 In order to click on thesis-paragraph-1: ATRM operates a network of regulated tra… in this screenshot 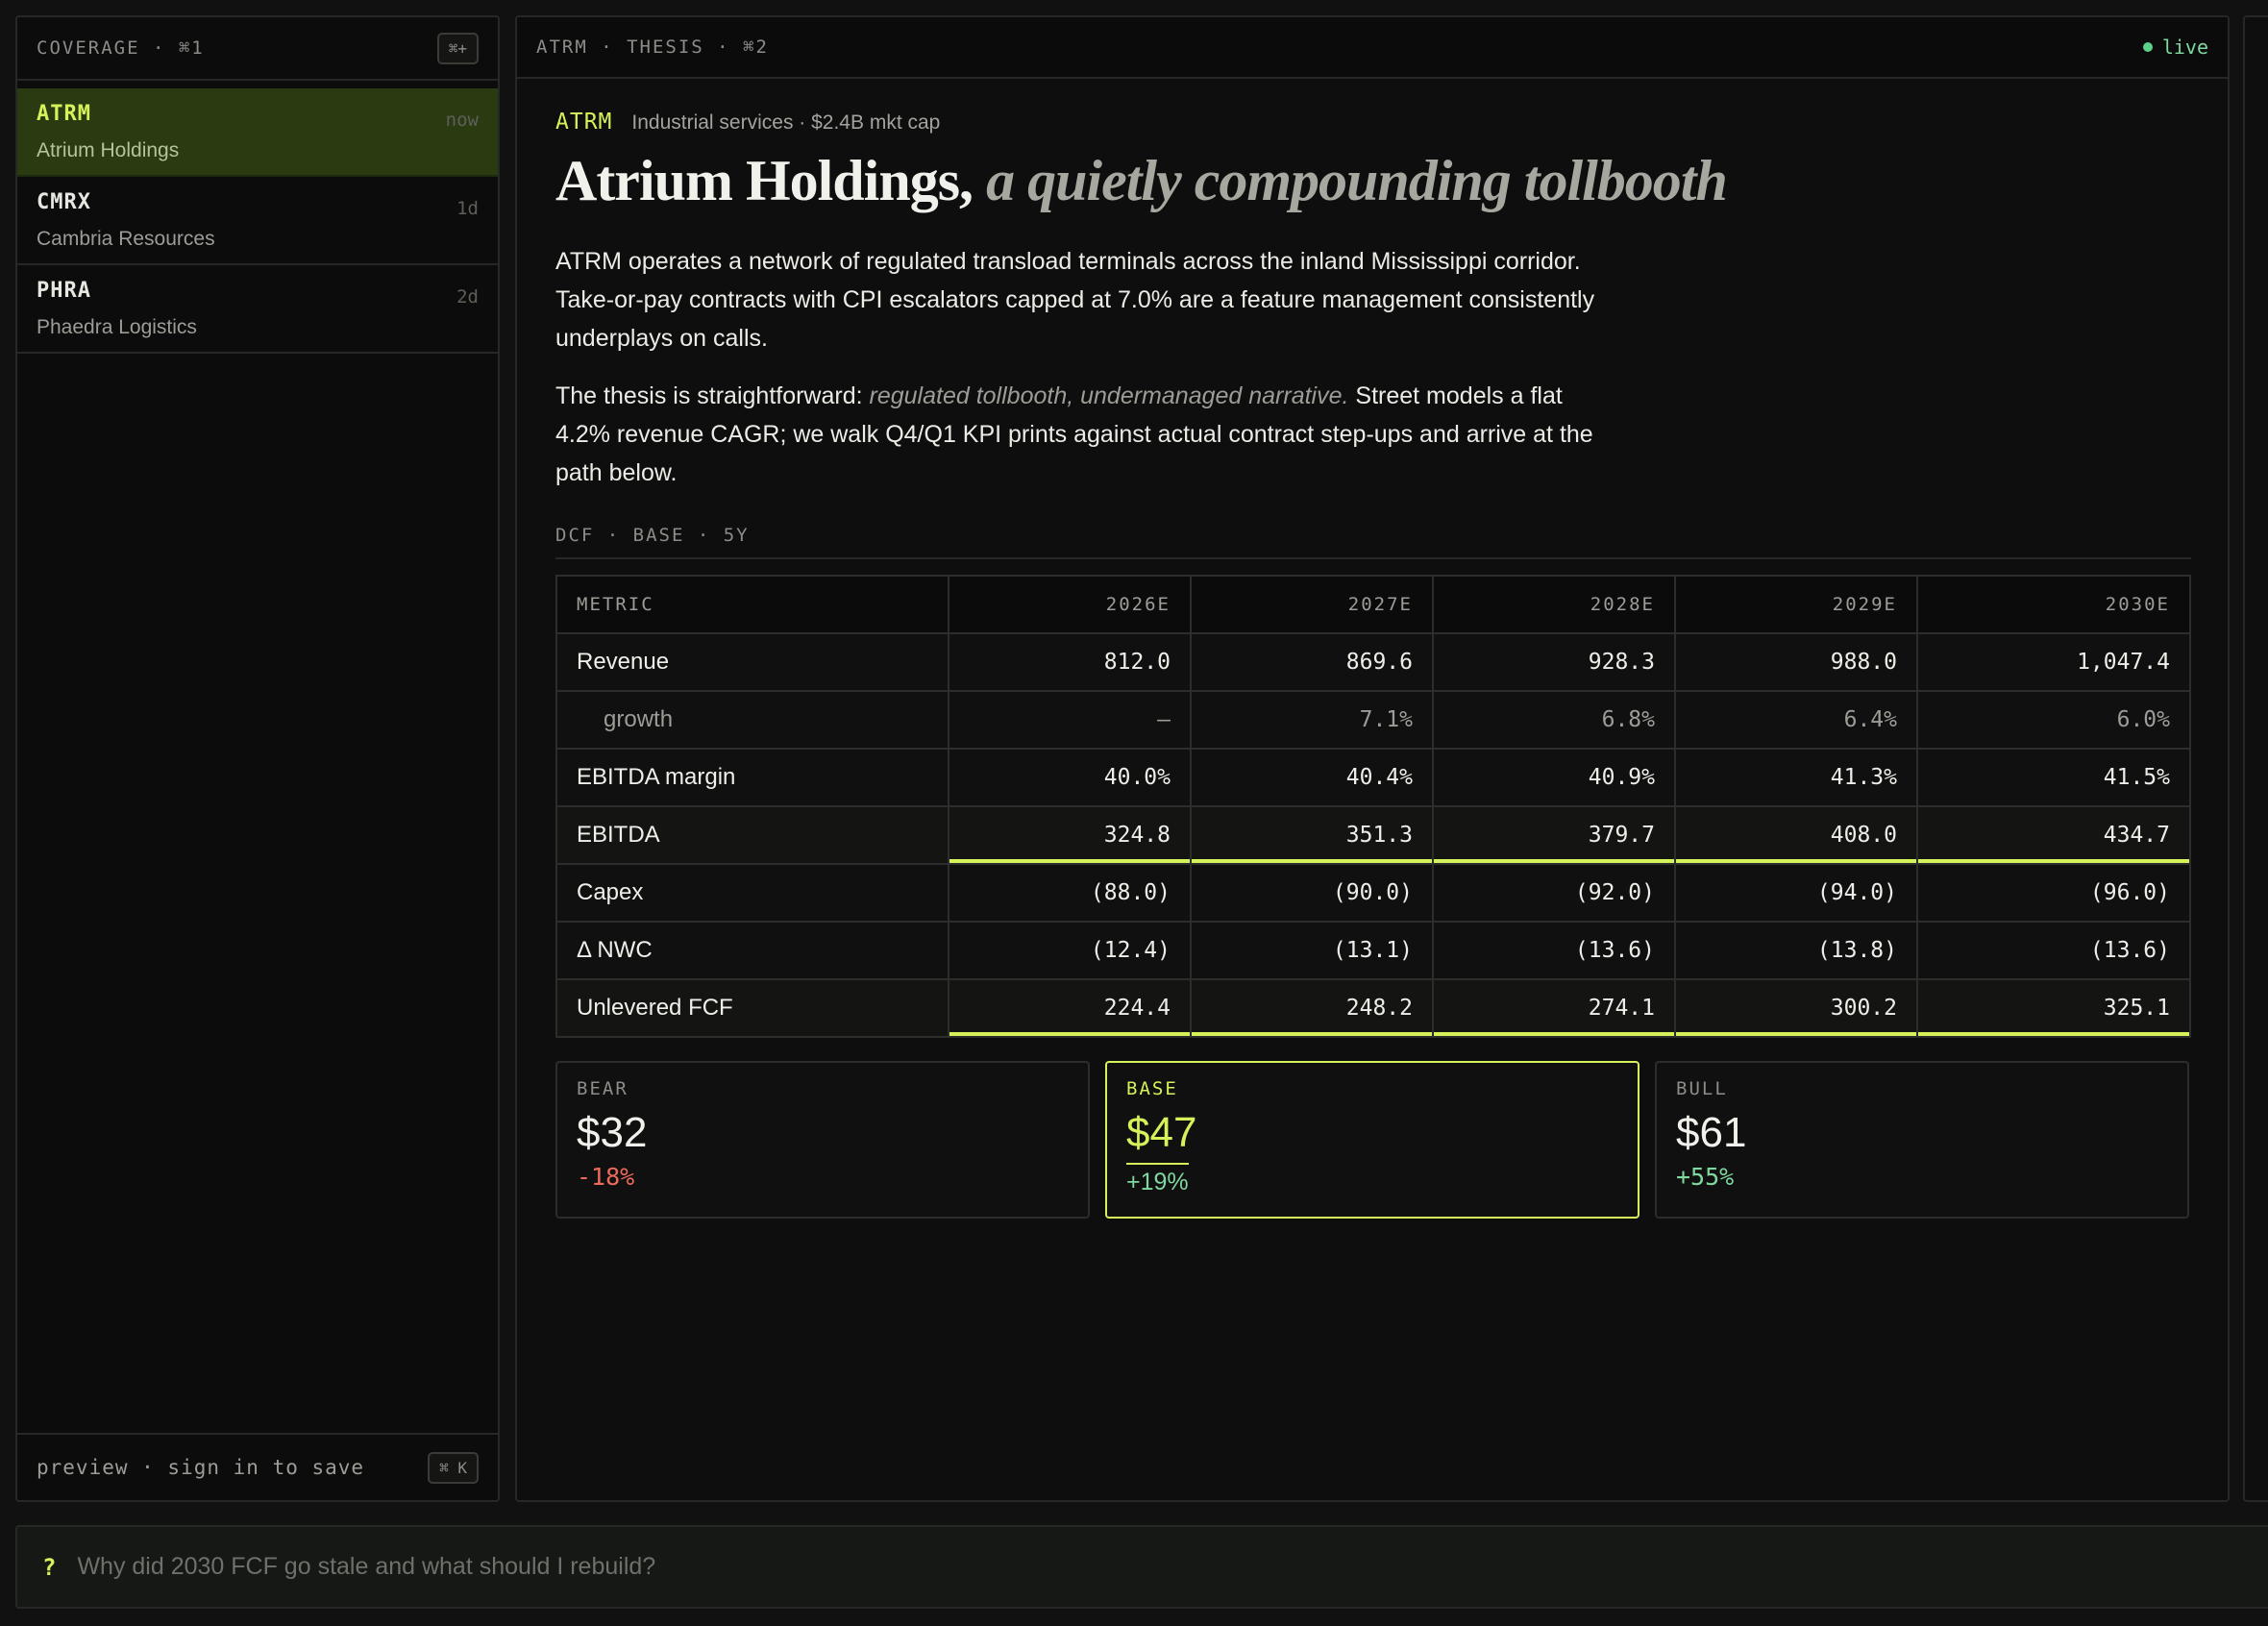, I will do `click(1075, 300)`.